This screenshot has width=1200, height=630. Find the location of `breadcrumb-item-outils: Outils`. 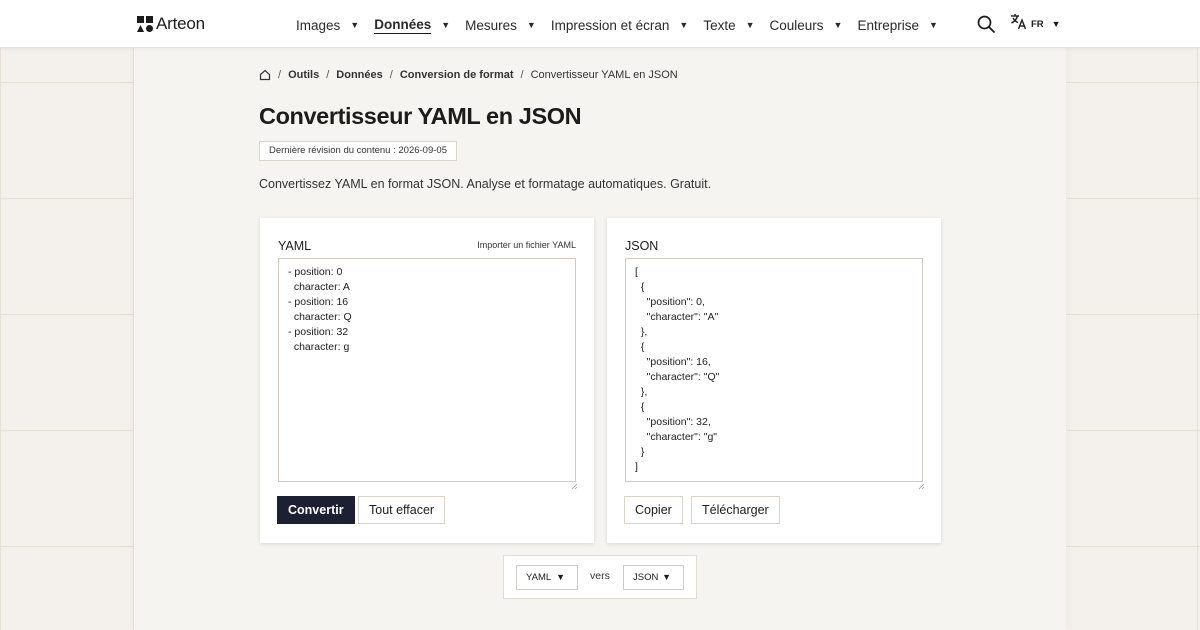

breadcrumb-item-outils: Outils is located at coordinates (303, 75).